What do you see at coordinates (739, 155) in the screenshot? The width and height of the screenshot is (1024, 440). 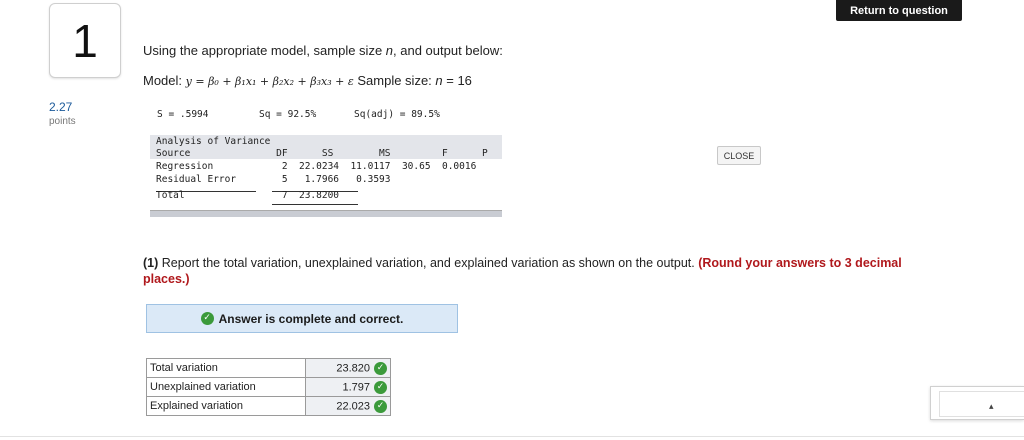 I see `close-button: CLOSE` at bounding box center [739, 155].